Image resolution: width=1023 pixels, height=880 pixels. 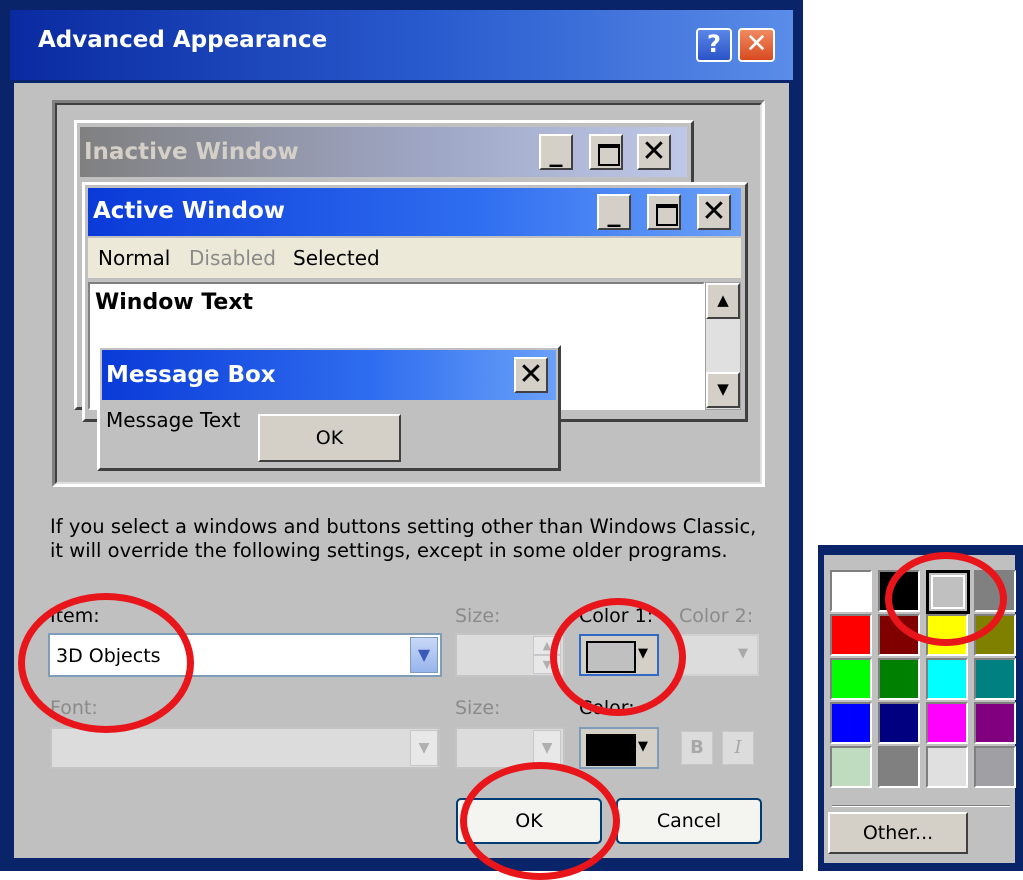 What do you see at coordinates (756, 45) in the screenshot?
I see `close-button: ✕` at bounding box center [756, 45].